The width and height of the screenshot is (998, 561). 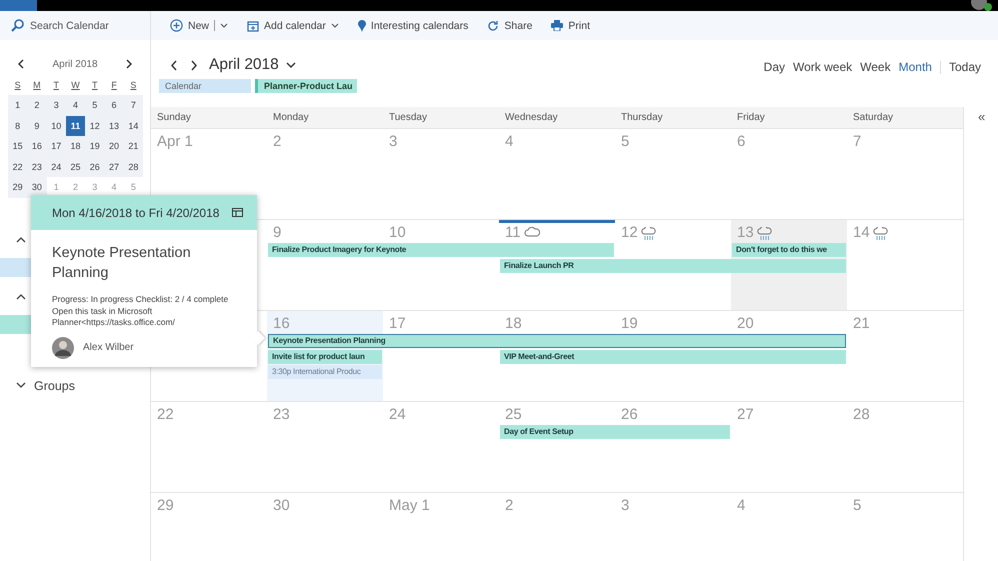 I want to click on date-label: 12, so click(x=629, y=232).